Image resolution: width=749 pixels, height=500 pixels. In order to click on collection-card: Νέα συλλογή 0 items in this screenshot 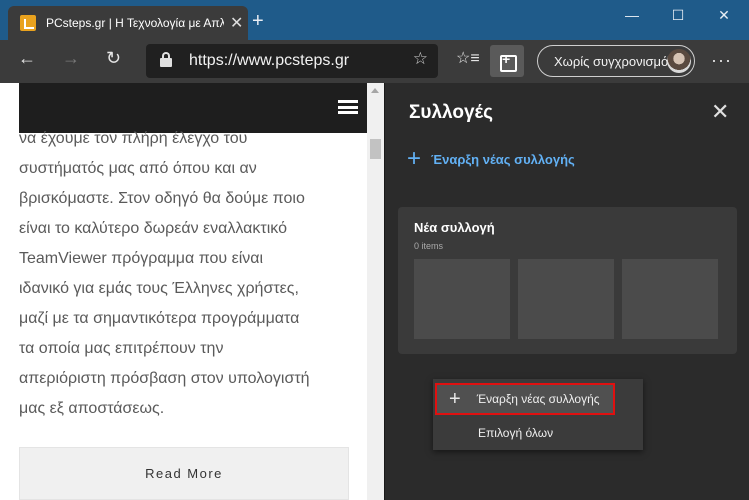, I will do `click(567, 280)`.